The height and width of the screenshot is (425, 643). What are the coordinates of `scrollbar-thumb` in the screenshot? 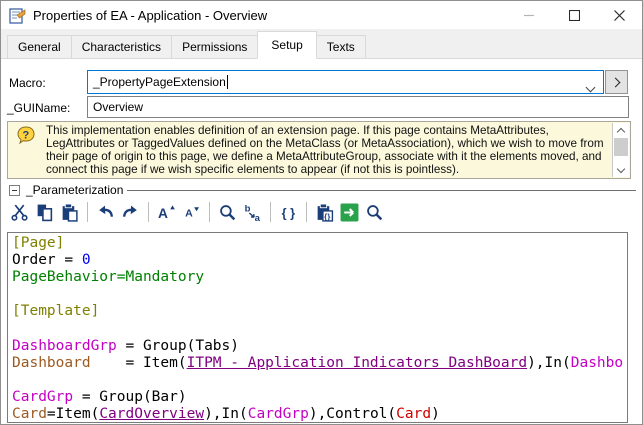 It's located at (621, 147).